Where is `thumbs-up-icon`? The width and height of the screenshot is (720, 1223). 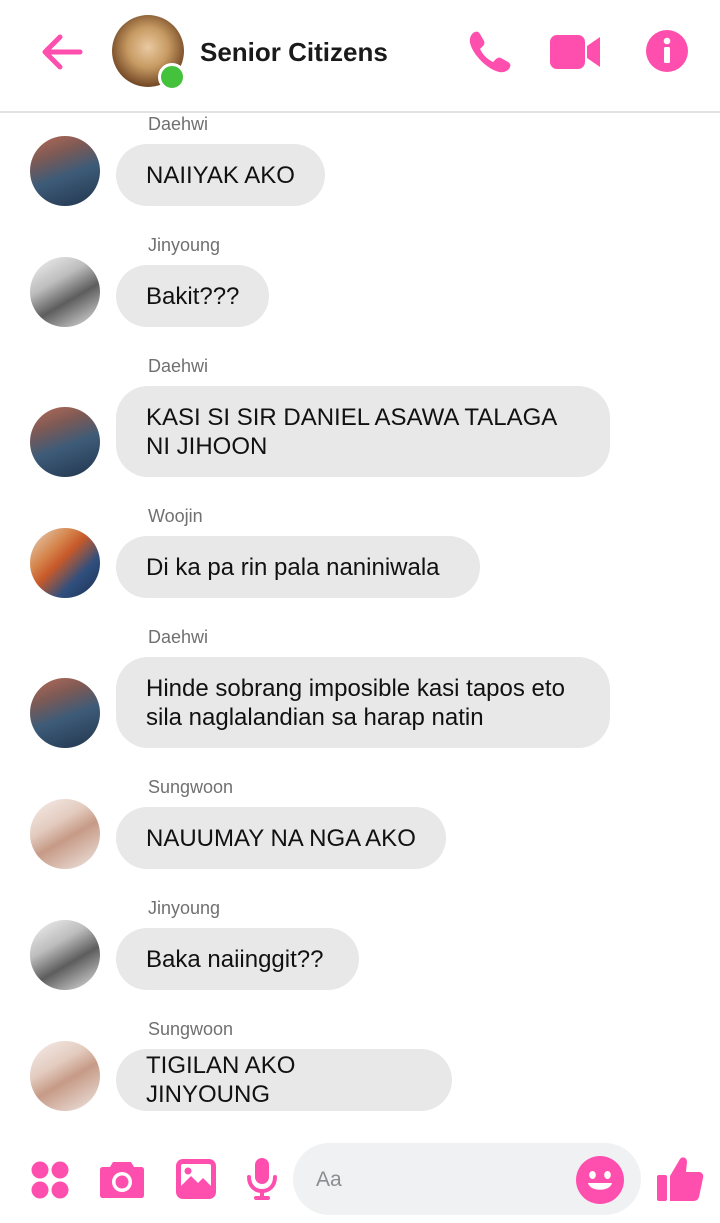
thumbs-up-icon is located at coordinates (680, 1179).